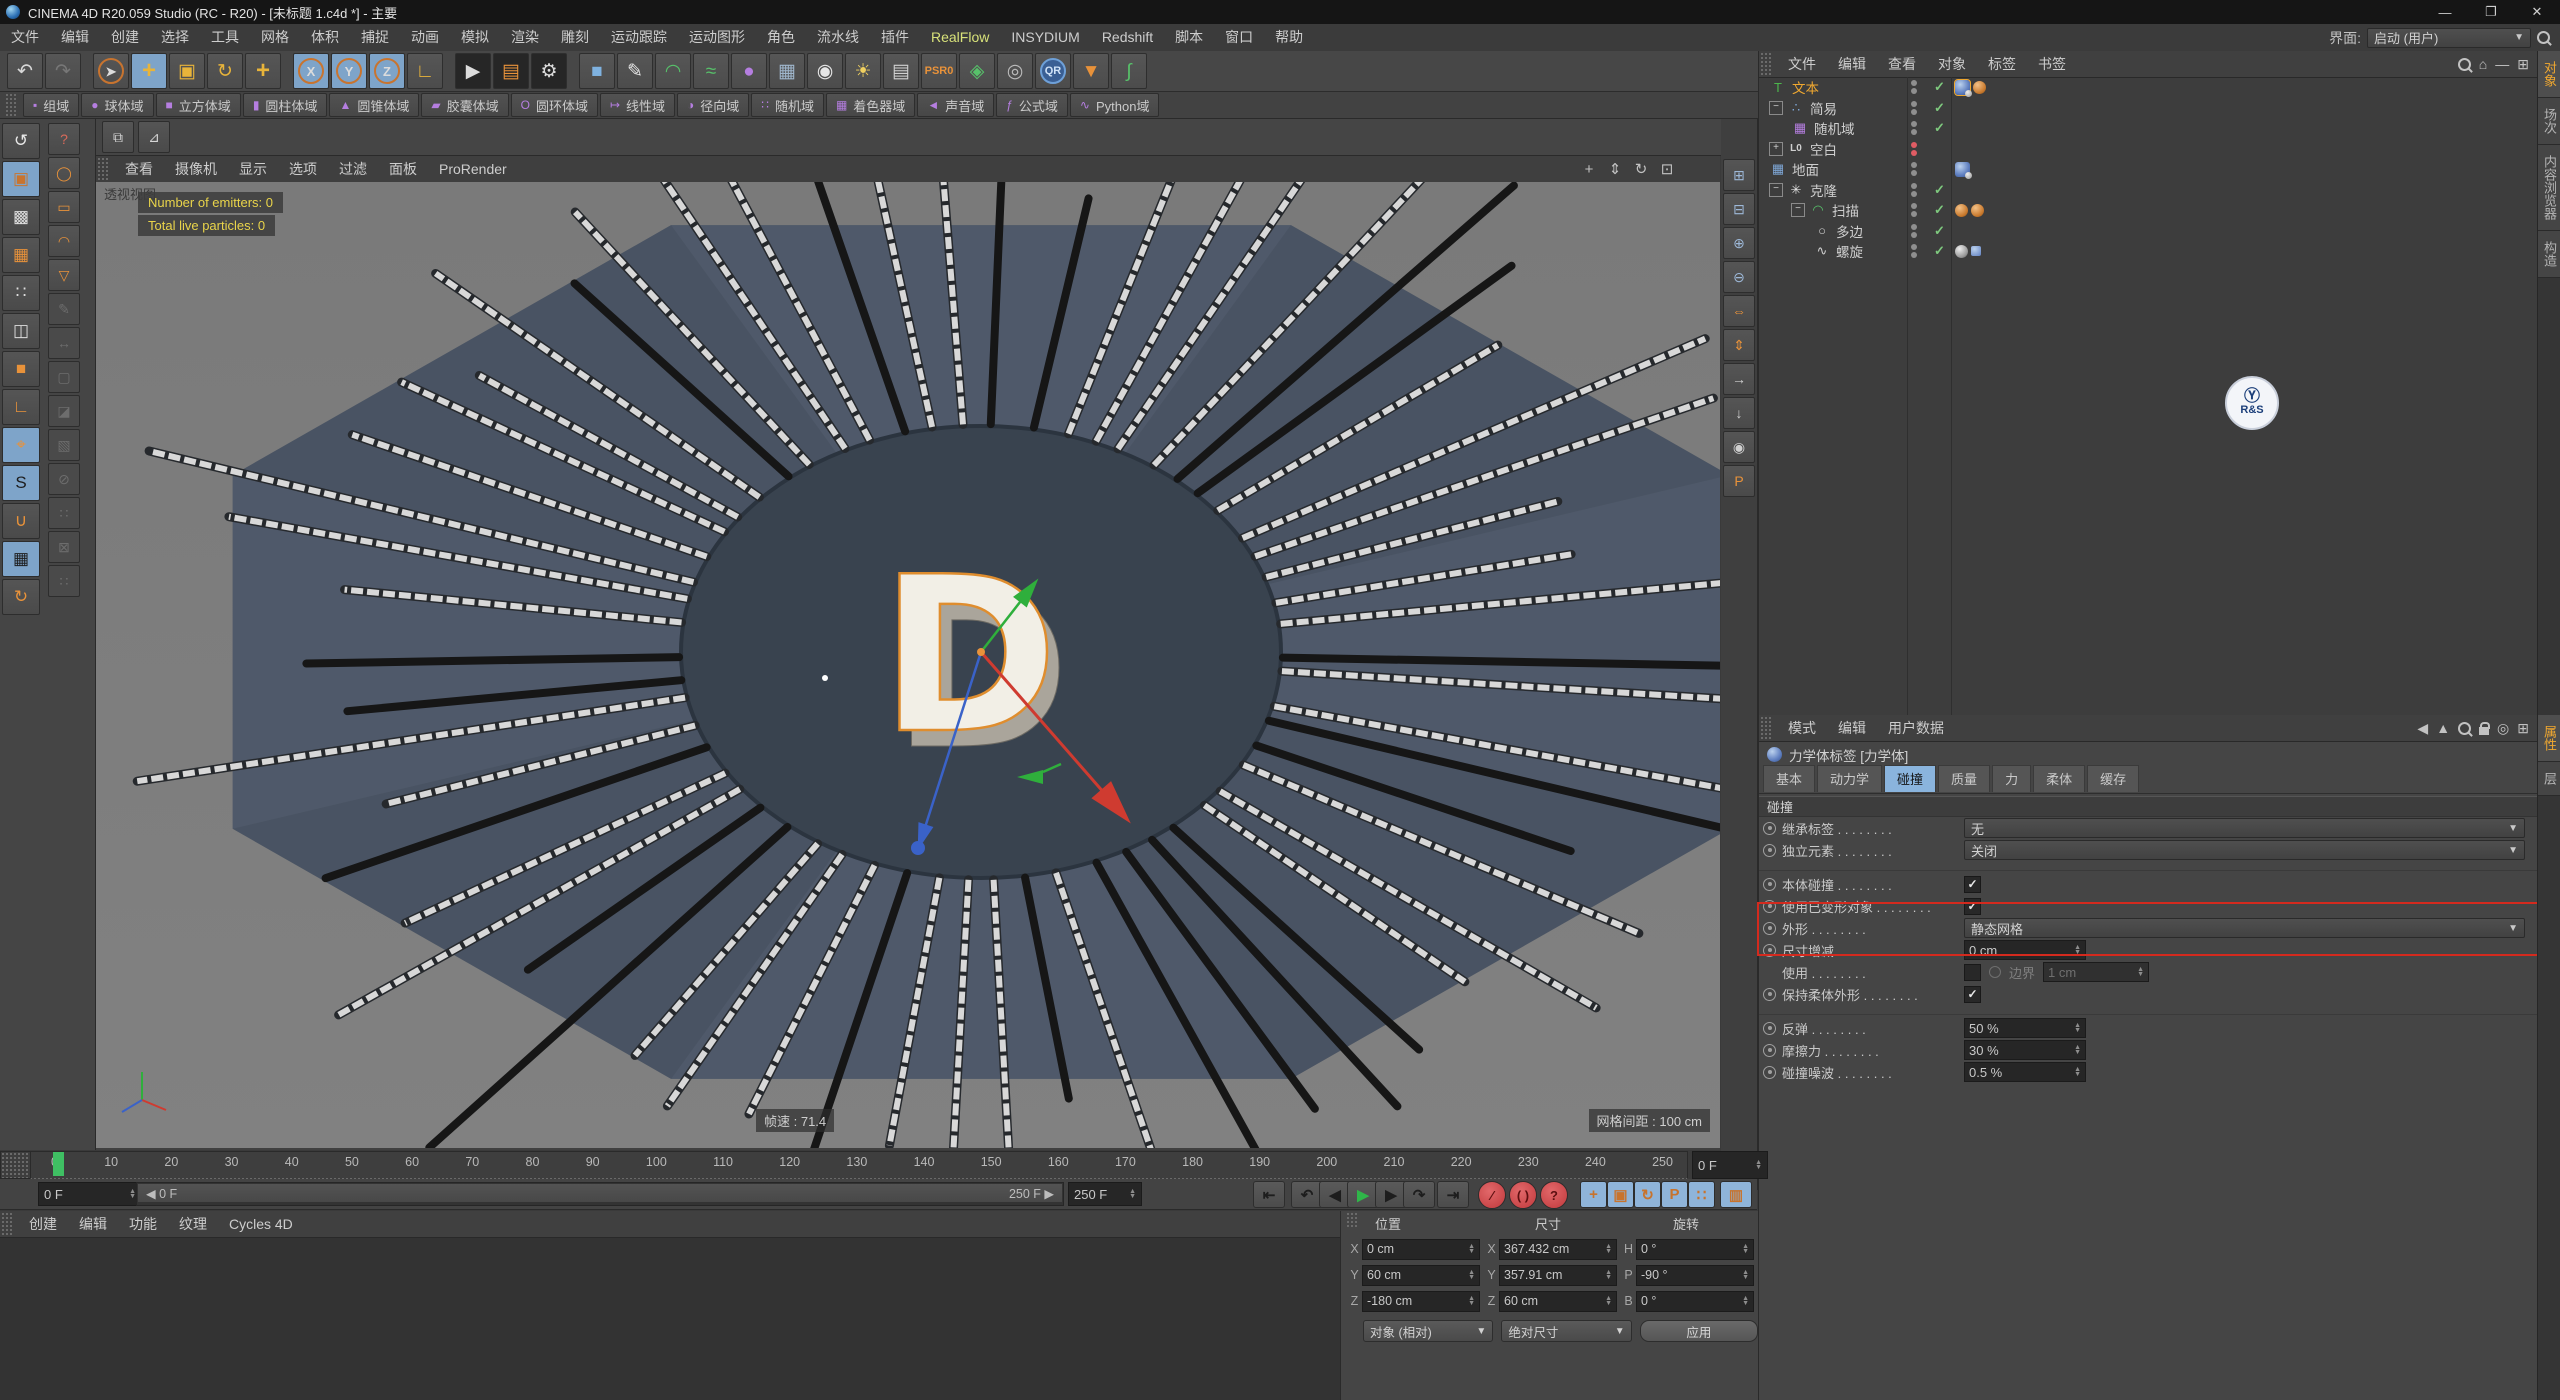 The image size is (2560, 1400). I want to click on 本体碰撞-checkbox: ✓, so click(1972, 884).